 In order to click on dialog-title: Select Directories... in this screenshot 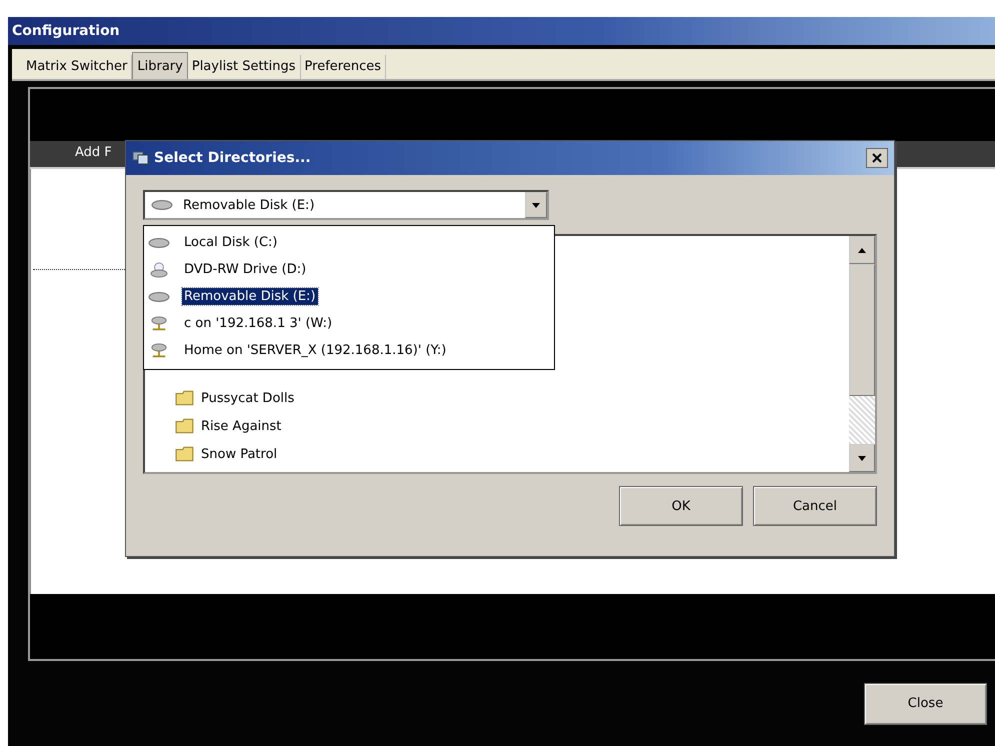, I will do `click(233, 158)`.